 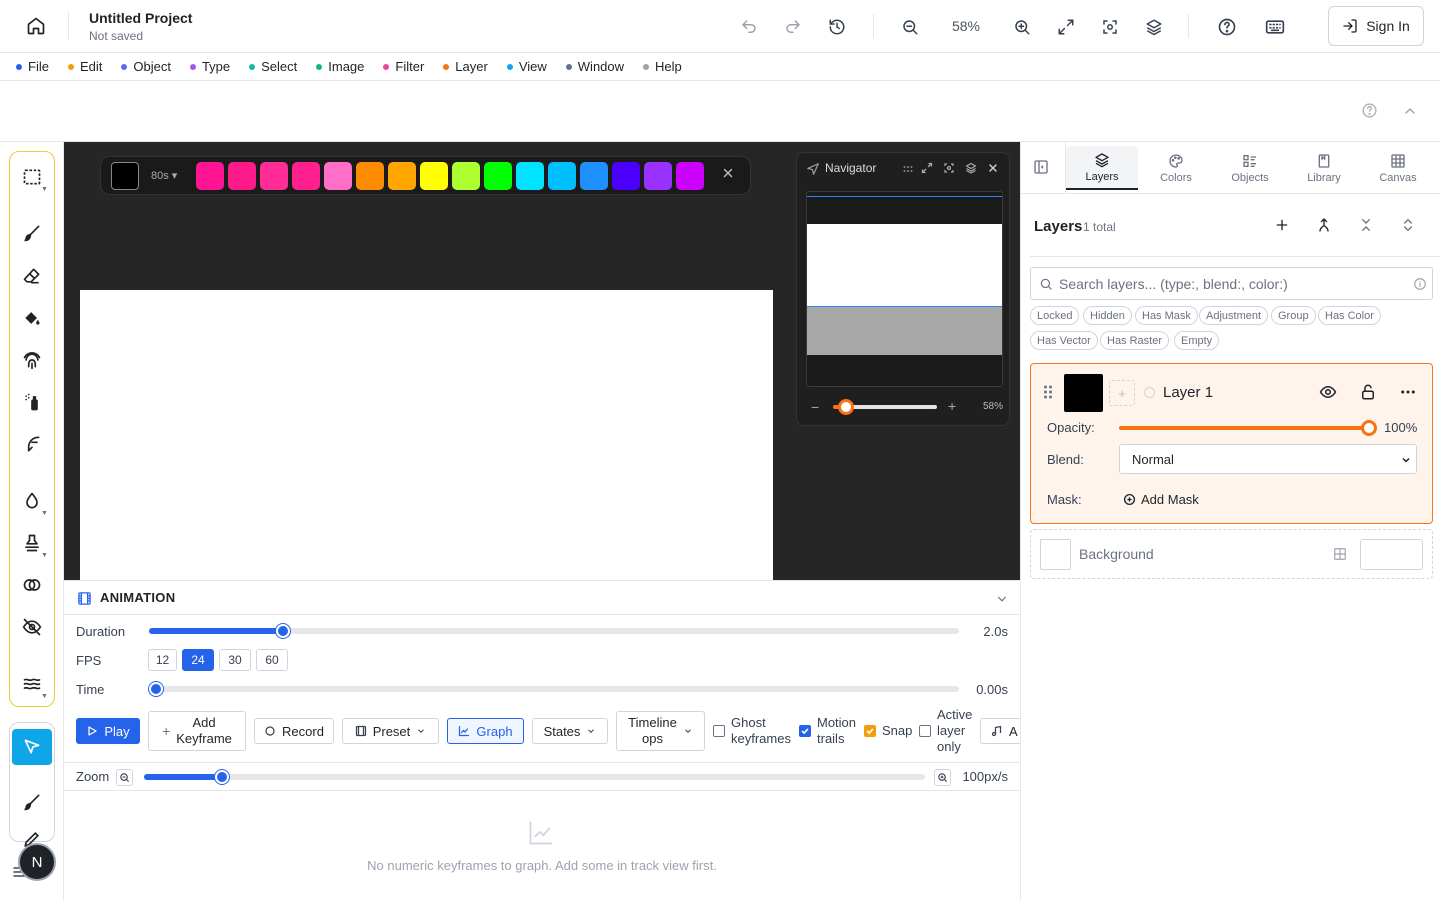 I want to click on filter-chip-group: Group, so click(x=1293, y=315).